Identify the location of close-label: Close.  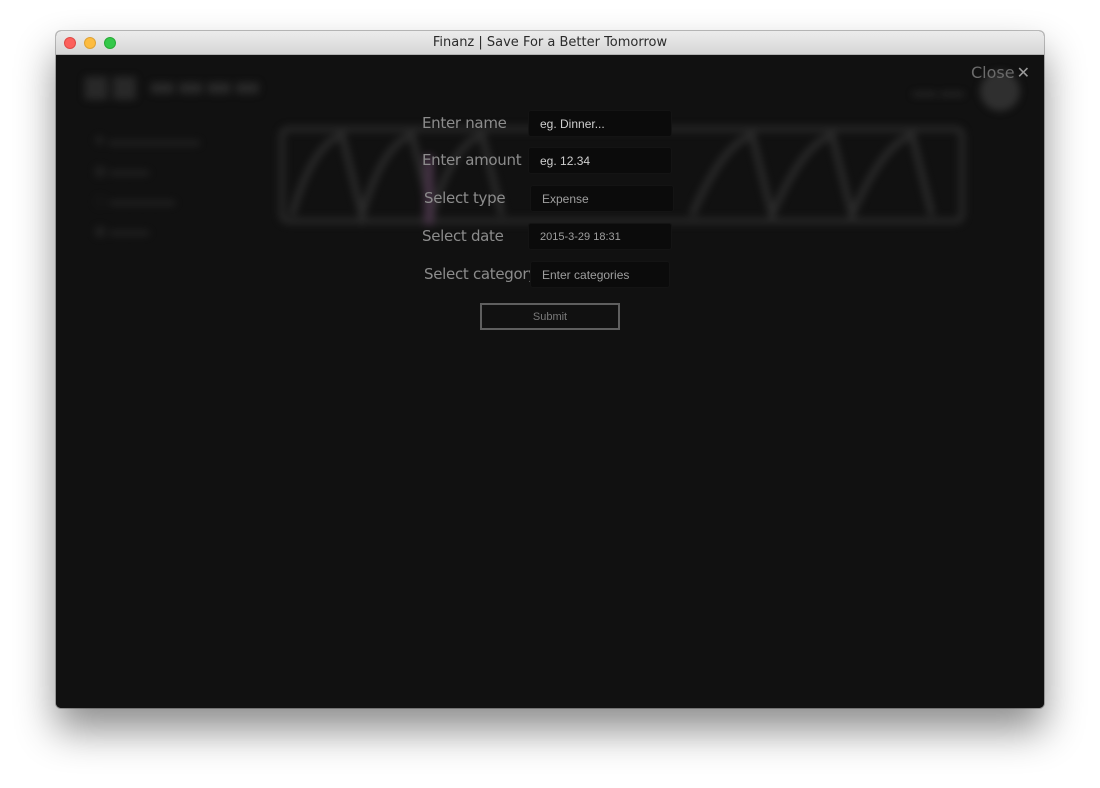
(993, 72).